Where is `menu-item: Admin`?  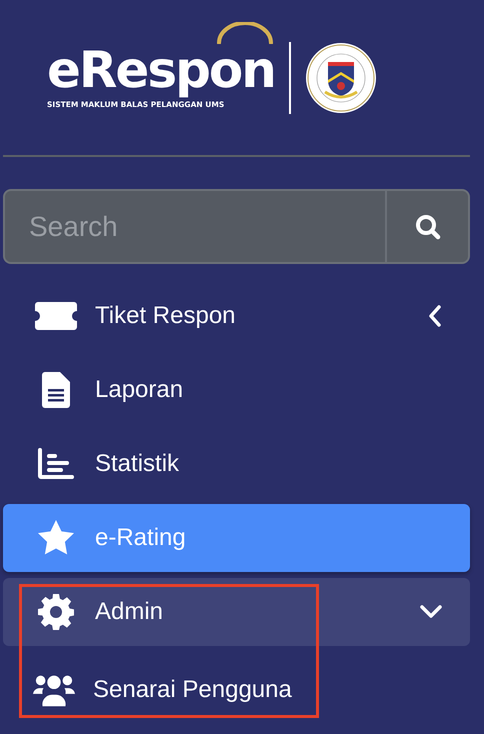
menu-item: Admin is located at coordinates (236, 612).